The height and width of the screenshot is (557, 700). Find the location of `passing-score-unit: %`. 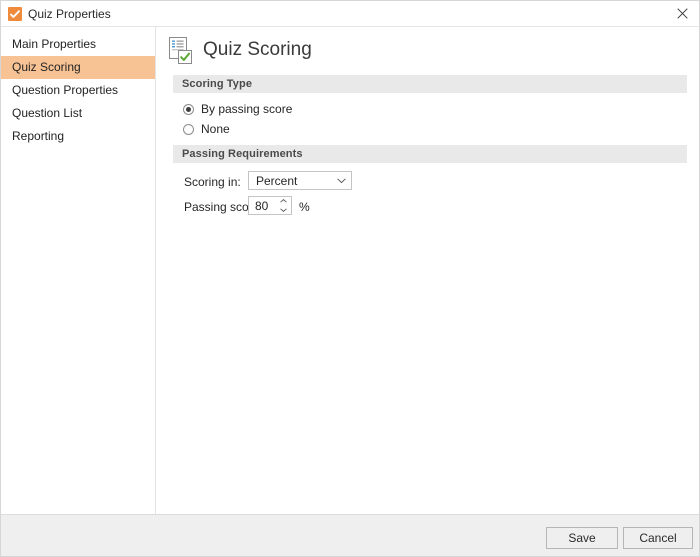

passing-score-unit: % is located at coordinates (304, 207).